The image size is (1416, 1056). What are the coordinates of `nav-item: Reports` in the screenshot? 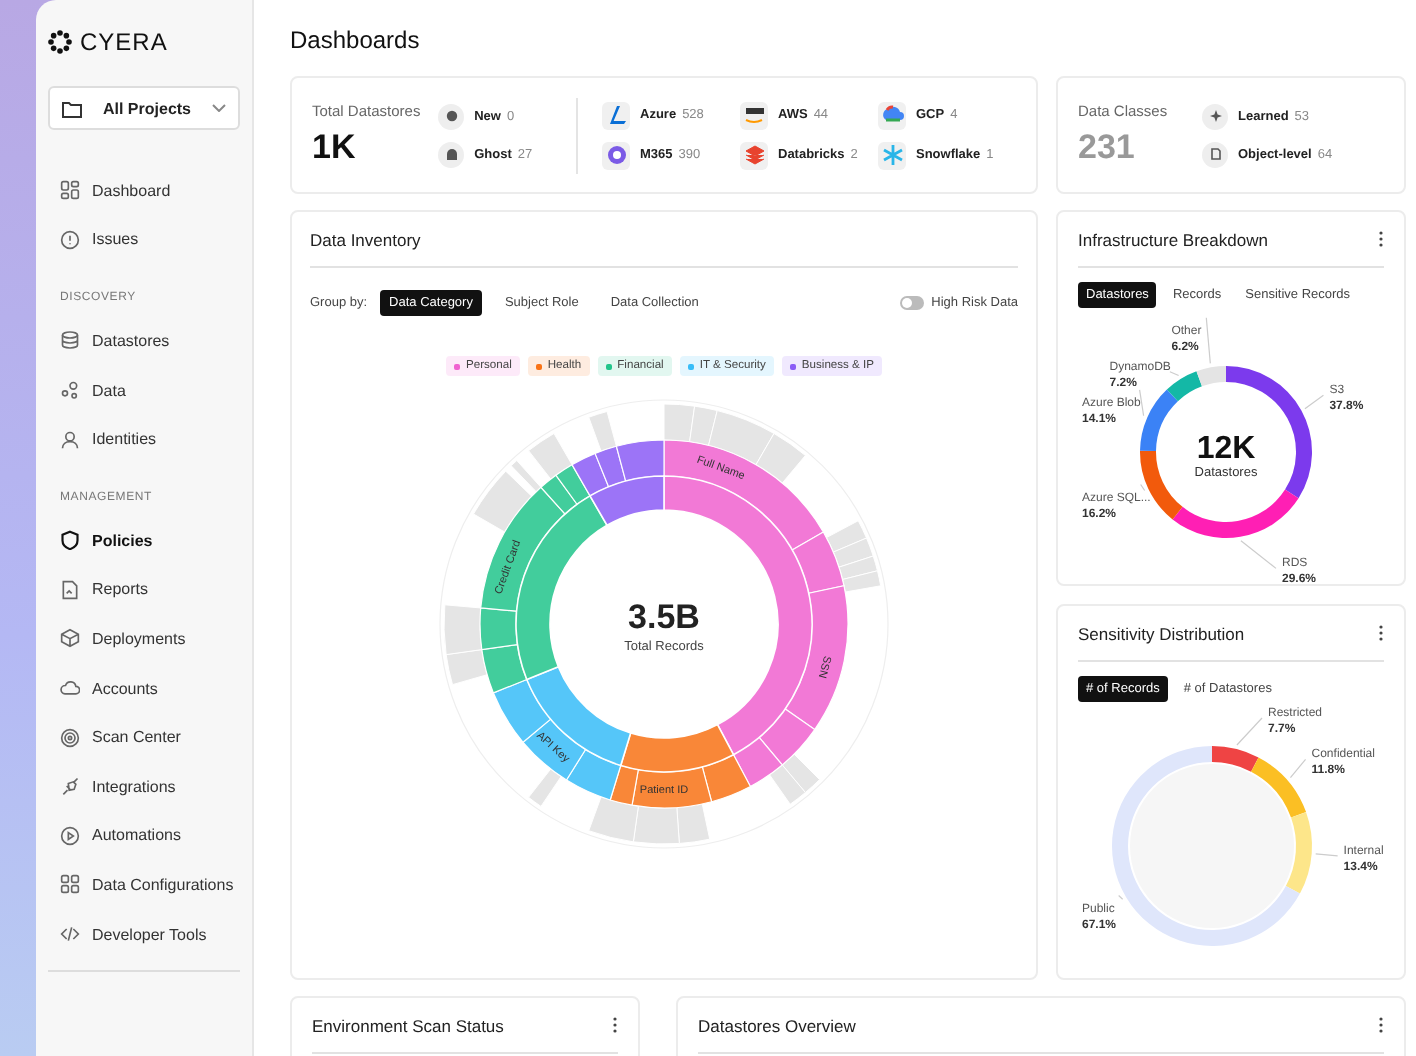 It's located at (144, 590).